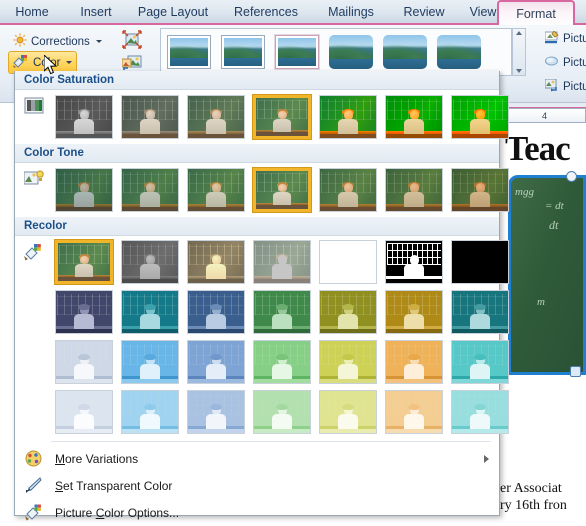  I want to click on thumb-accent-color-2-lighter, so click(150, 412).